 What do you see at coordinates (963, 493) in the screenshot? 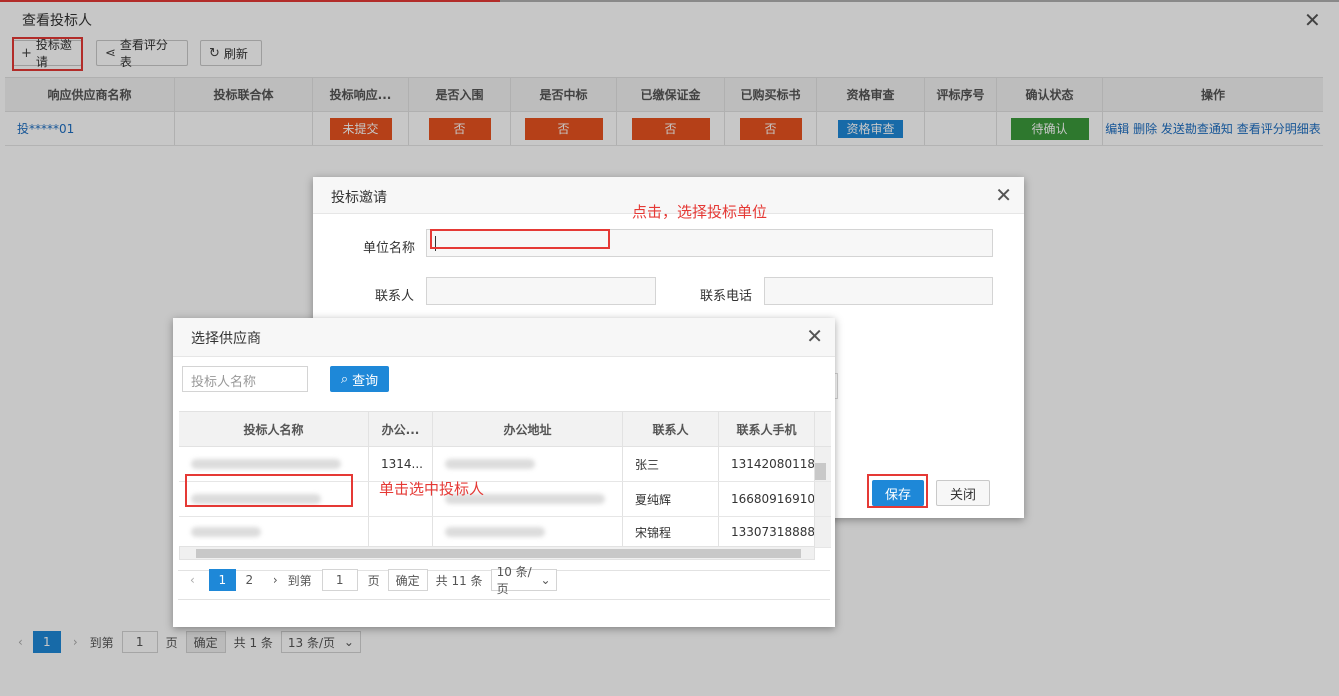
I see `close-button: 关闭` at bounding box center [963, 493].